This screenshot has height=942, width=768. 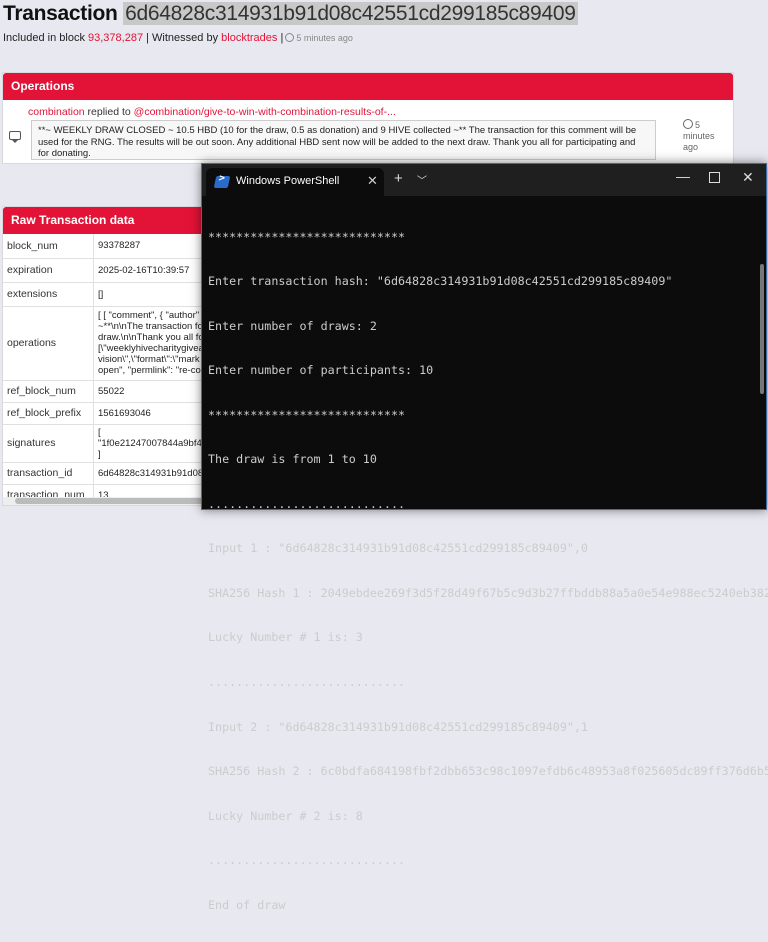 What do you see at coordinates (48, 391) in the screenshot?
I see `row-key: ref_block_num` at bounding box center [48, 391].